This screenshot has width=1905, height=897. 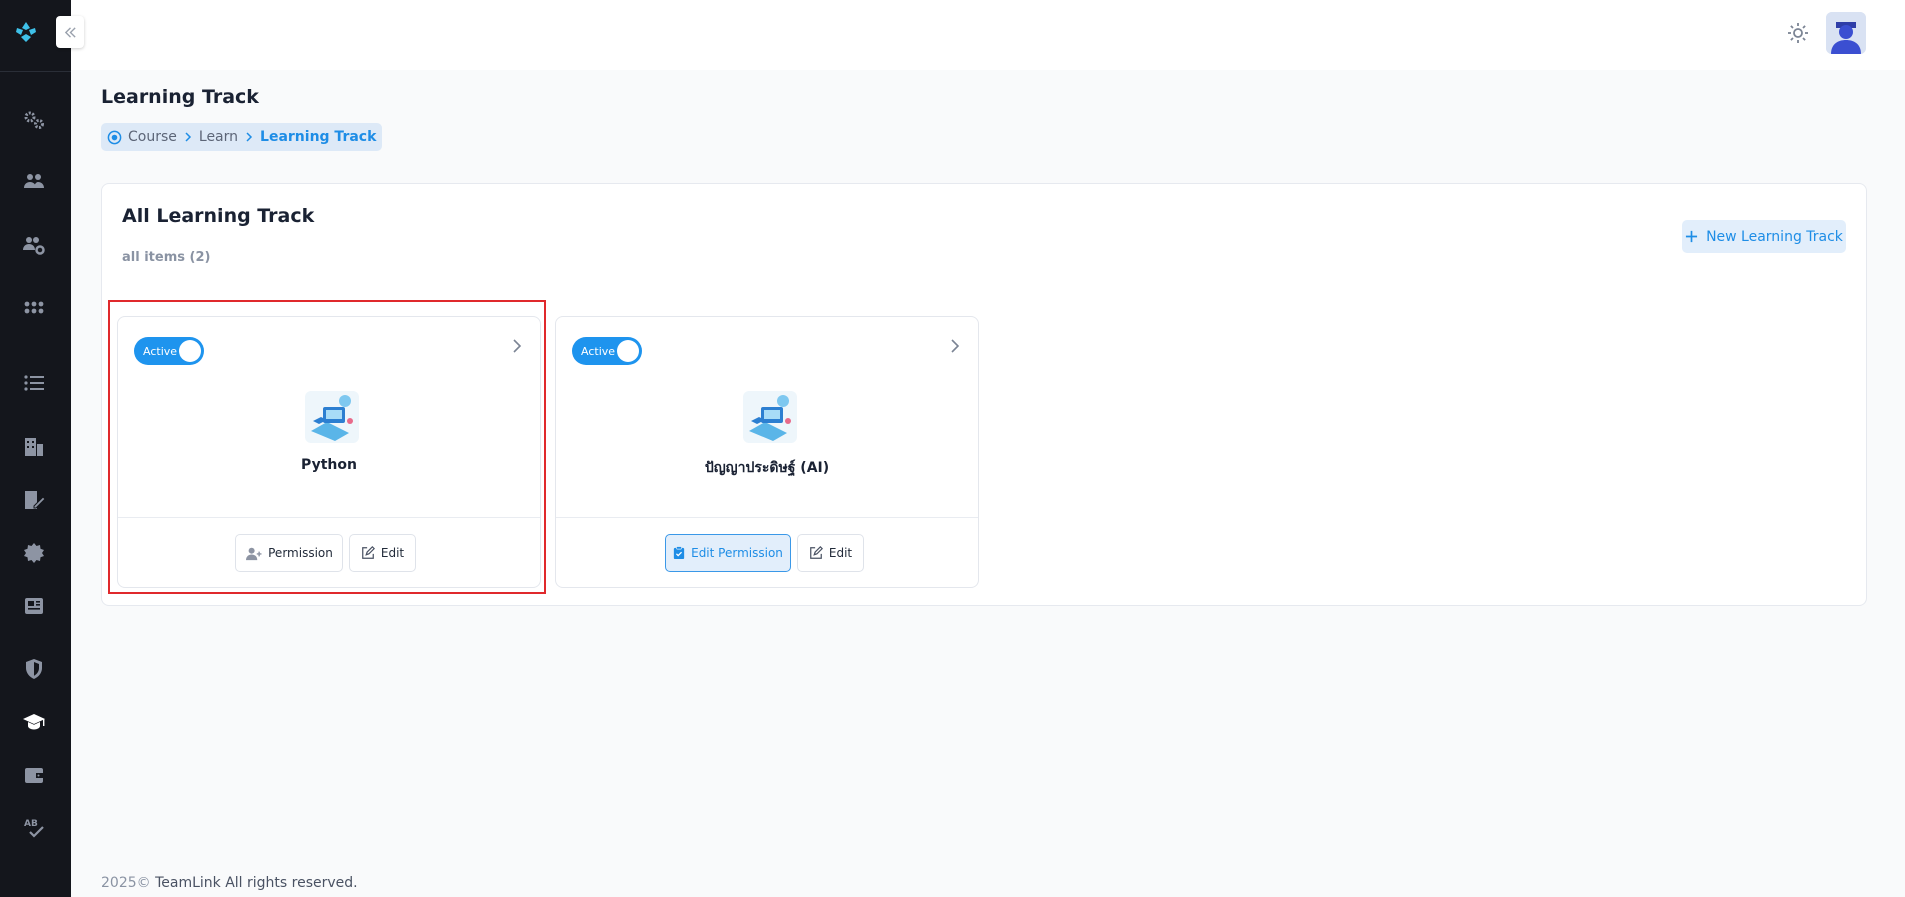 What do you see at coordinates (35, 71) in the screenshot?
I see `sidebar-divider` at bounding box center [35, 71].